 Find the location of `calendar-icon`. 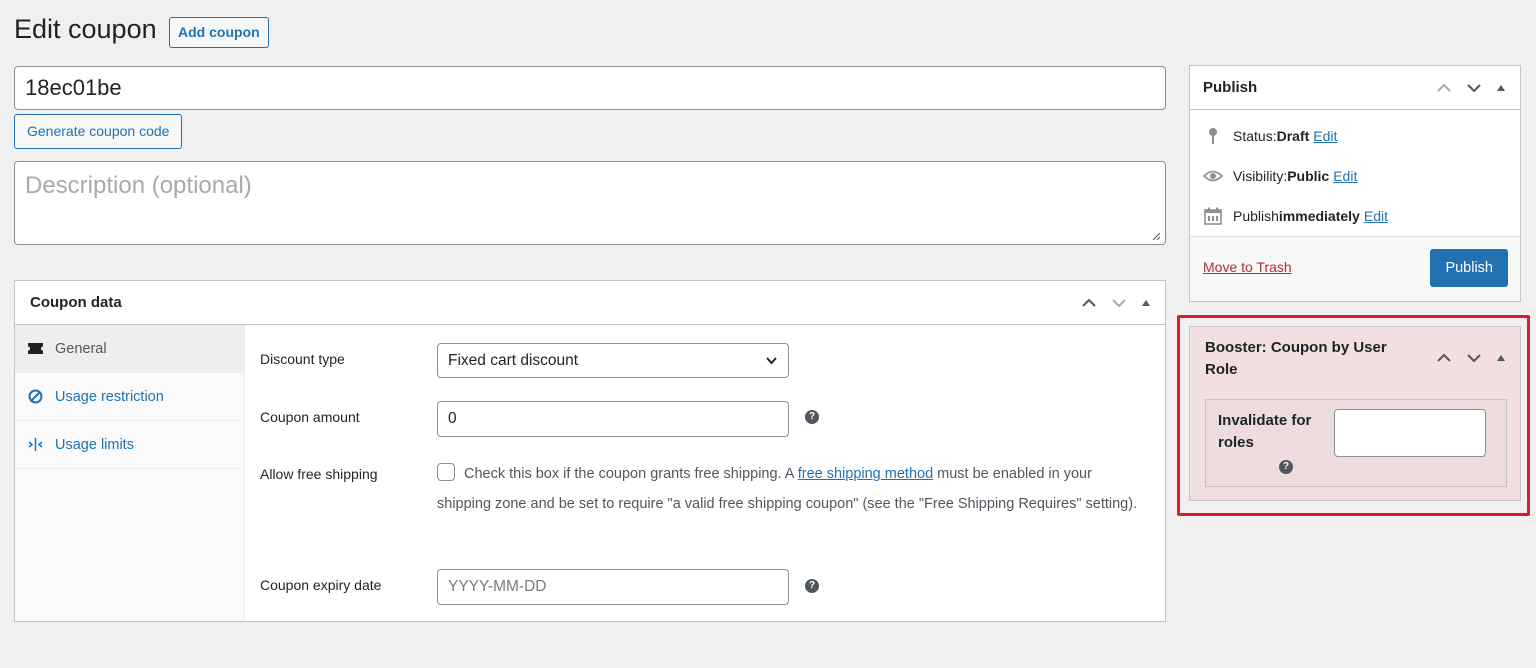

calendar-icon is located at coordinates (1213, 216).